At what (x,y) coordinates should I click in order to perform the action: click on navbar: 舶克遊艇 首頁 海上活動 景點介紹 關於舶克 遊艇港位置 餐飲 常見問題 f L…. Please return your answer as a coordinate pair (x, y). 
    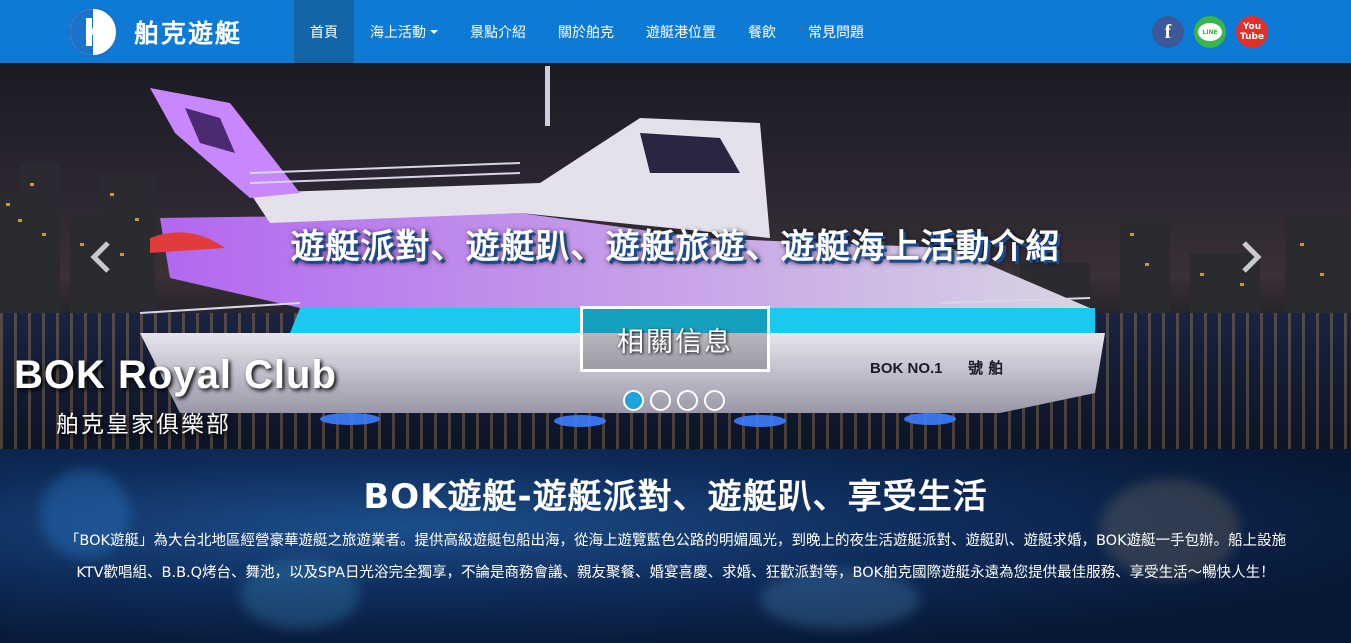
    Looking at the image, I should click on (675, 31).